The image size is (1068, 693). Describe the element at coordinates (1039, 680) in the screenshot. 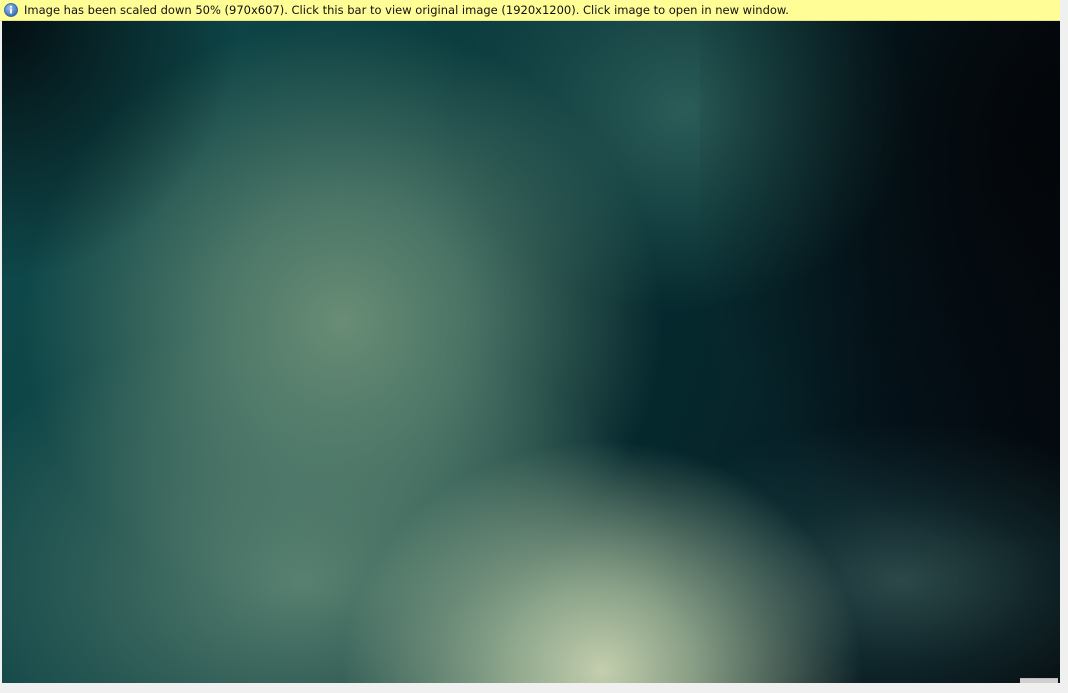

I see `resize-handle` at that location.